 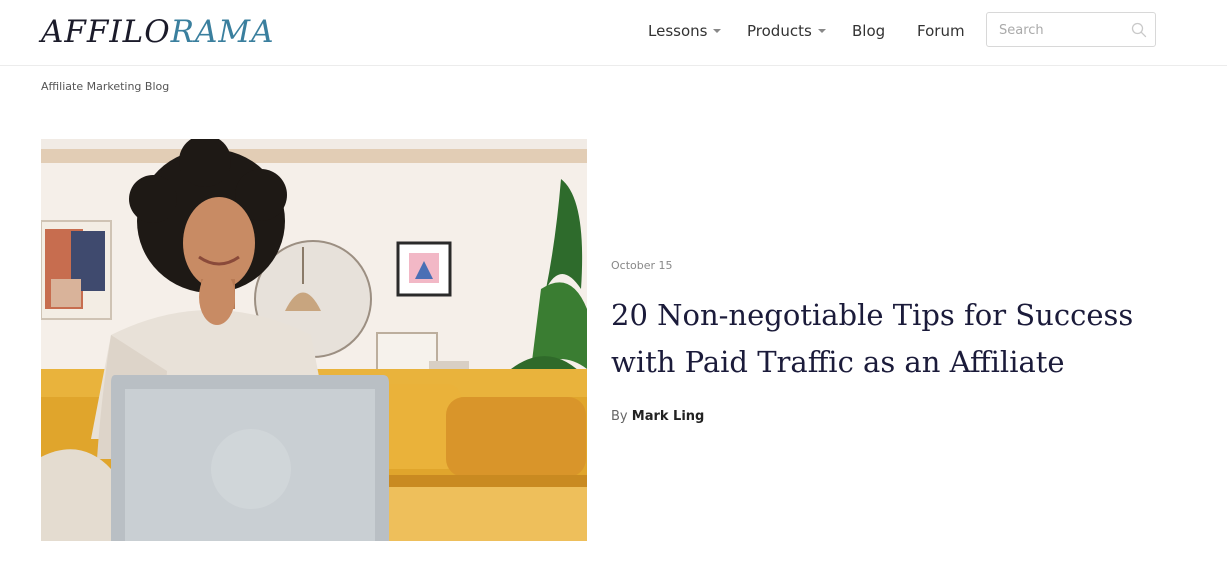 I want to click on nav-item-blog: Blog, so click(x=868, y=31).